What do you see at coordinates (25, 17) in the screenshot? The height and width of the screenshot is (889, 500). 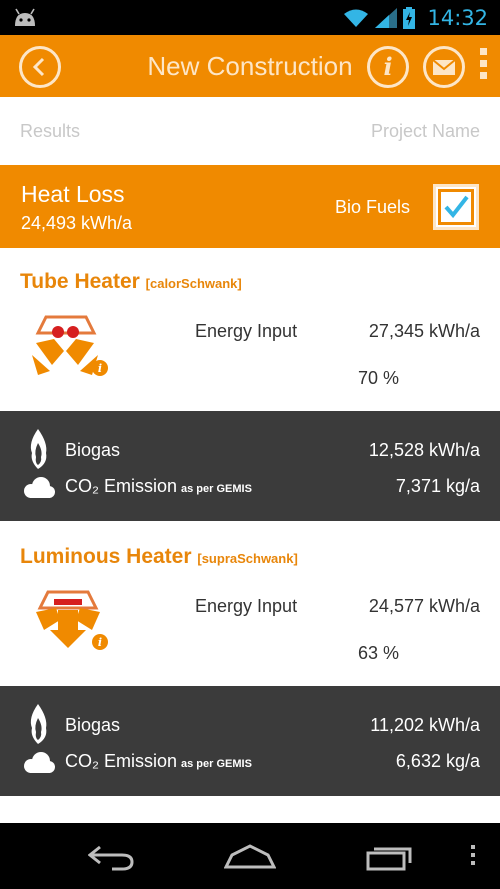 I see `android-icon` at bounding box center [25, 17].